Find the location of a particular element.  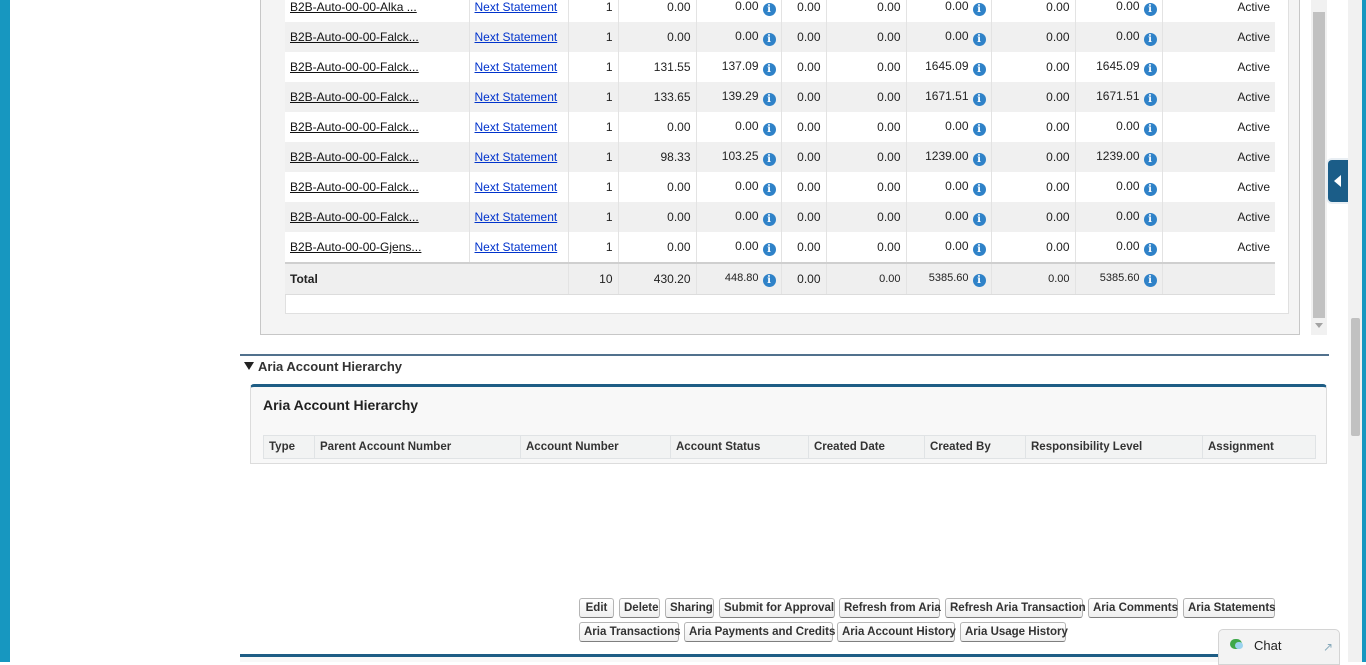

column-header: Account Status is located at coordinates (739, 447).